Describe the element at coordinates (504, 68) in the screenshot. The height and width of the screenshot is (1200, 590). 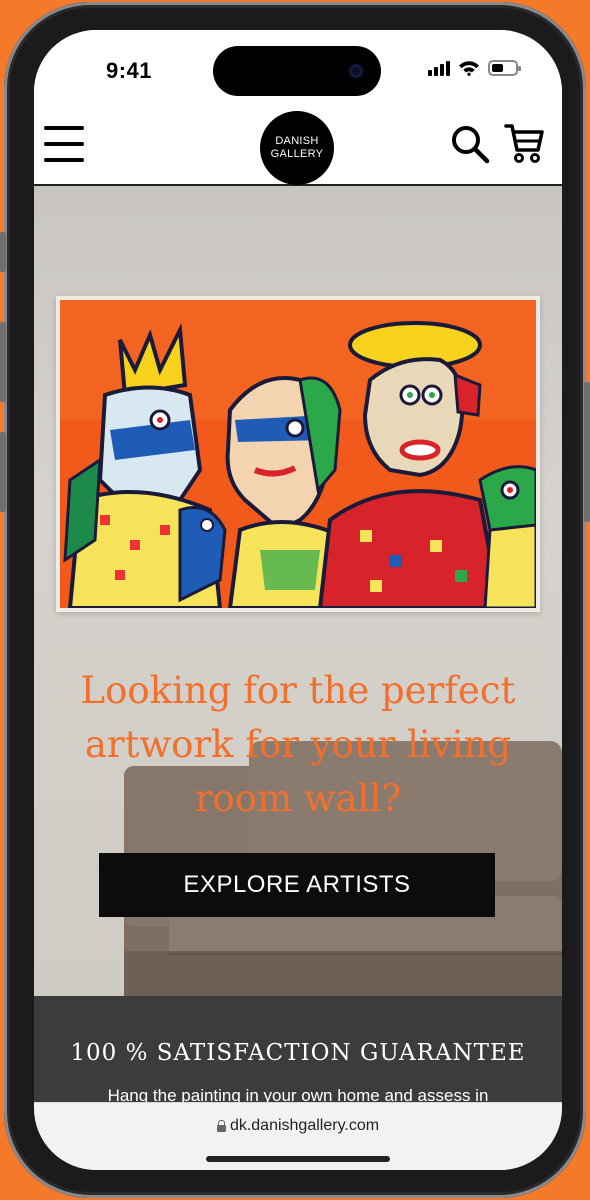
I see `battery-icon` at that location.